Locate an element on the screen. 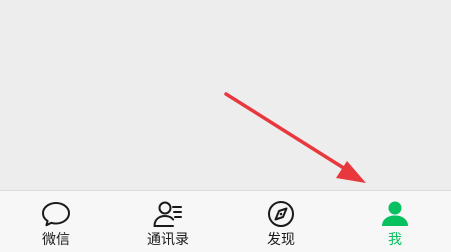 The height and width of the screenshot is (252, 451). tab-chats: 微信 is located at coordinates (56, 221).